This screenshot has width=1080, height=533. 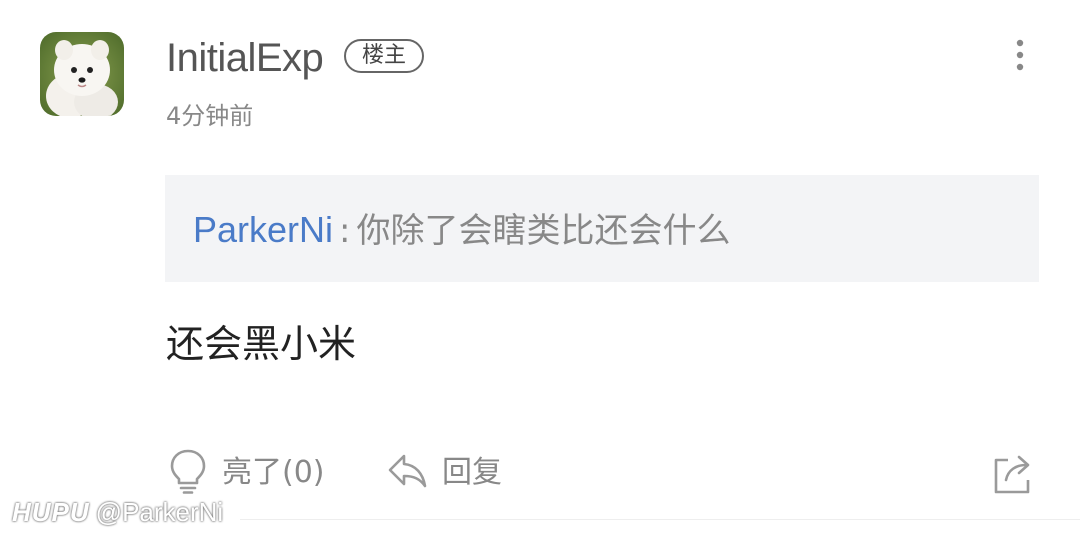 I want to click on timestamp: 4分钟前, so click(x=210, y=116).